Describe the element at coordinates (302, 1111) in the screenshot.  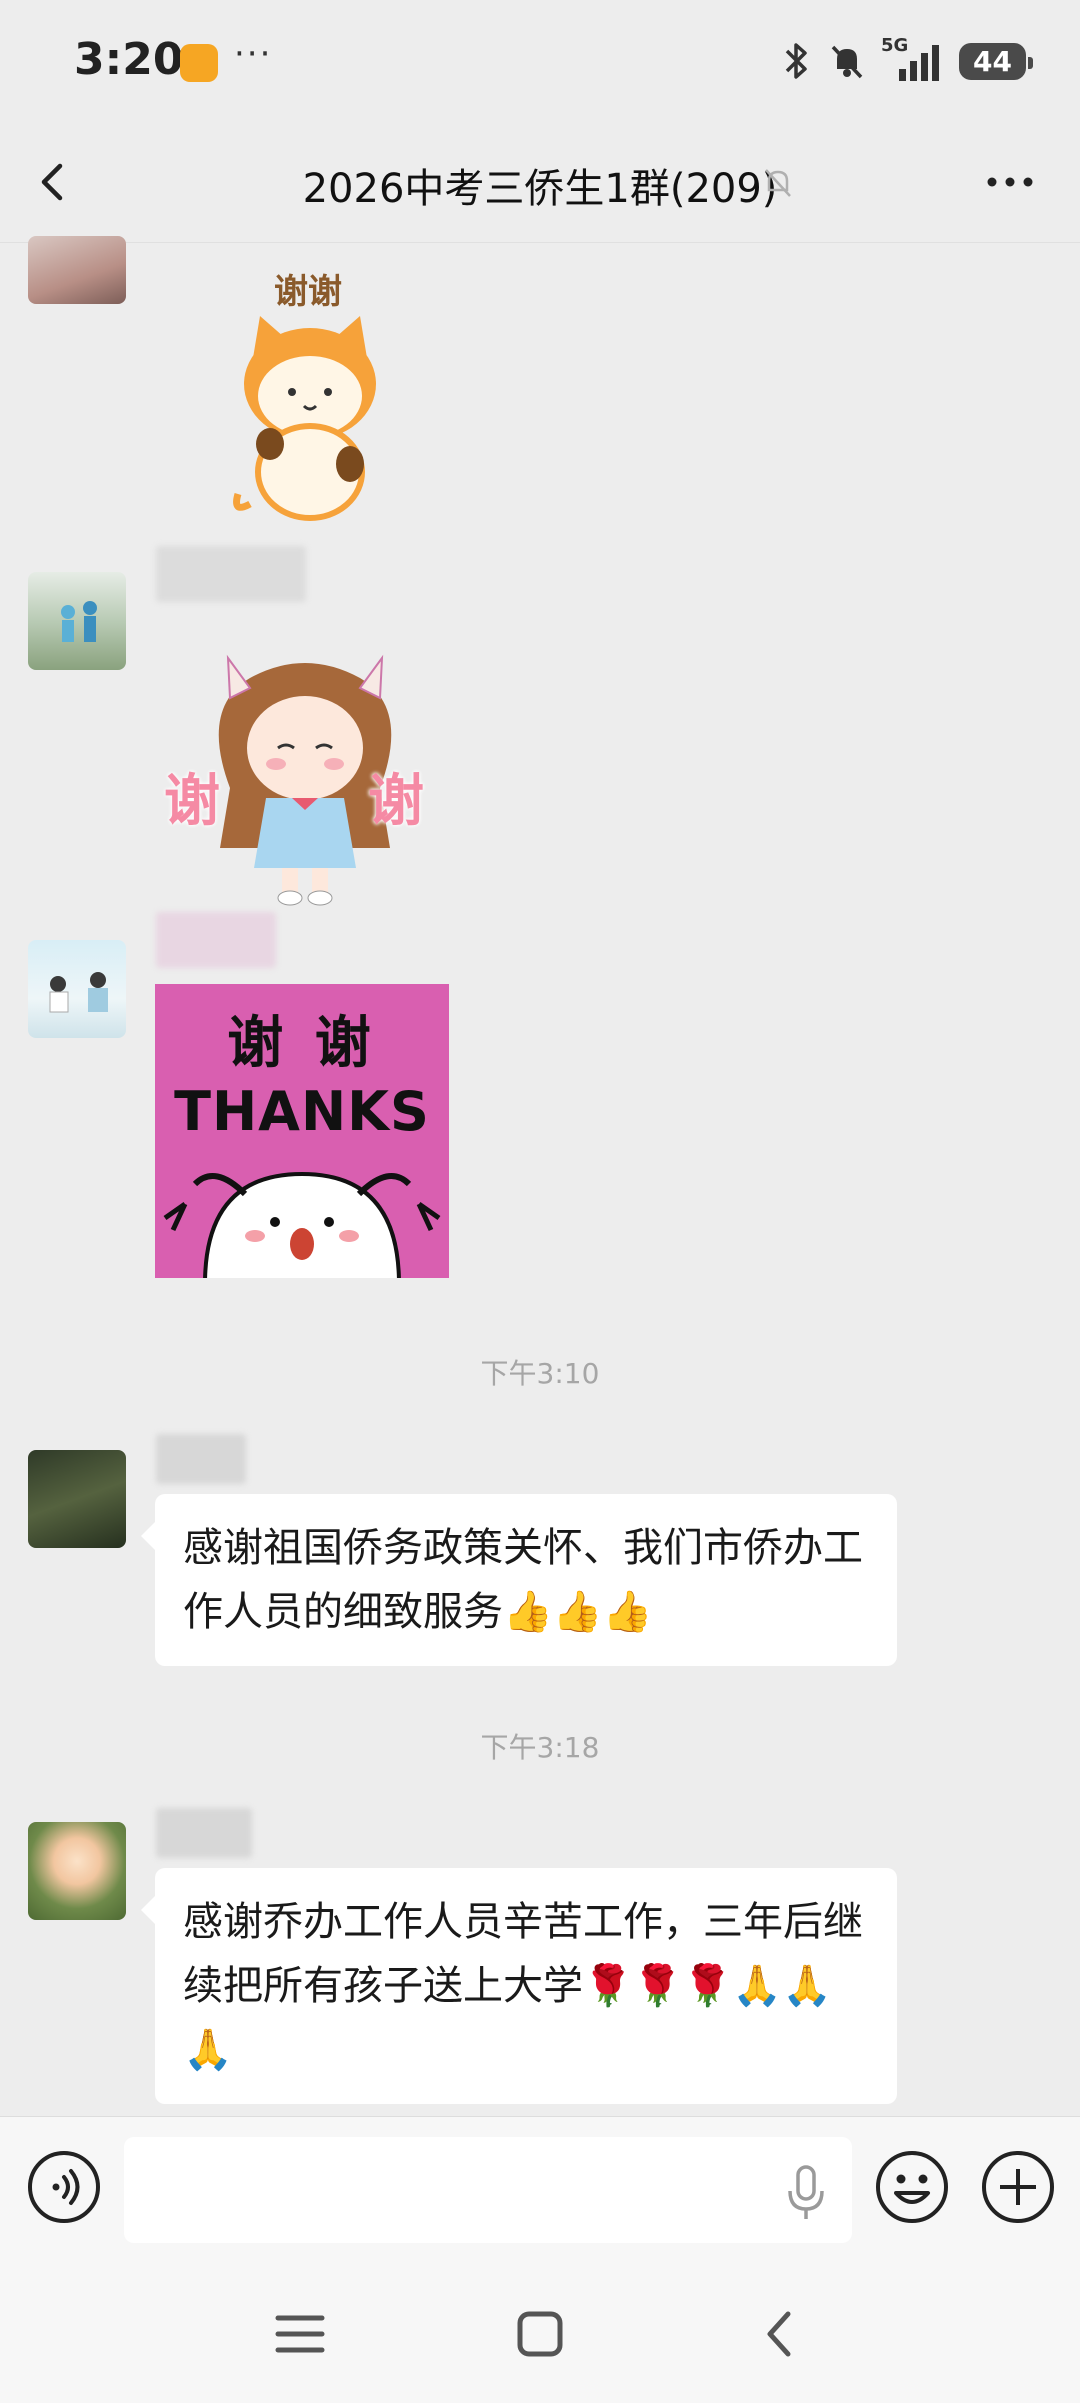
I see `sticker-bottom-text: THANKS` at that location.